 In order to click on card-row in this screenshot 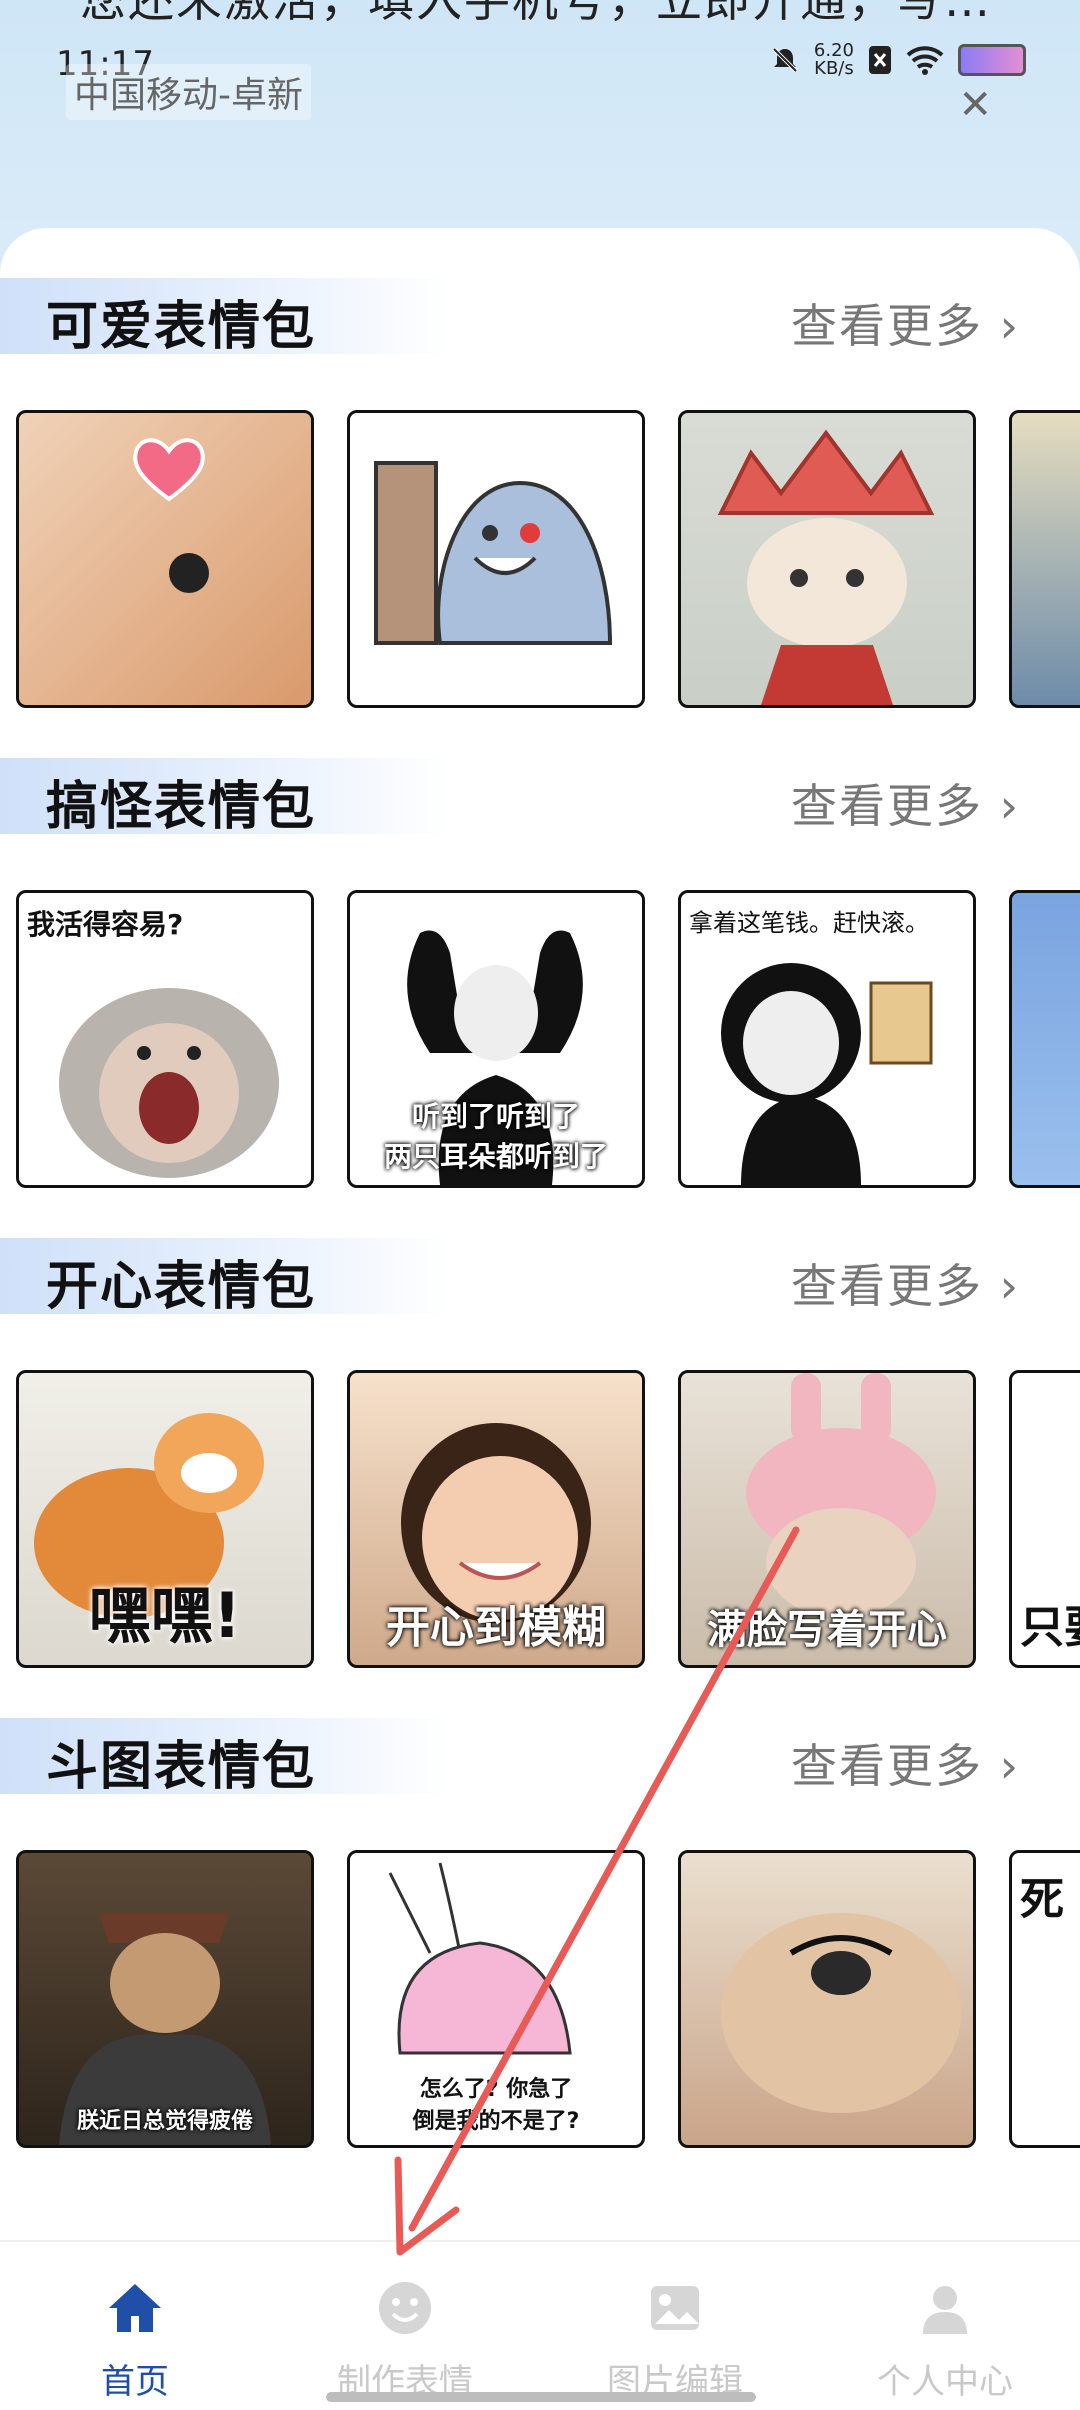, I will do `click(548, 560)`.